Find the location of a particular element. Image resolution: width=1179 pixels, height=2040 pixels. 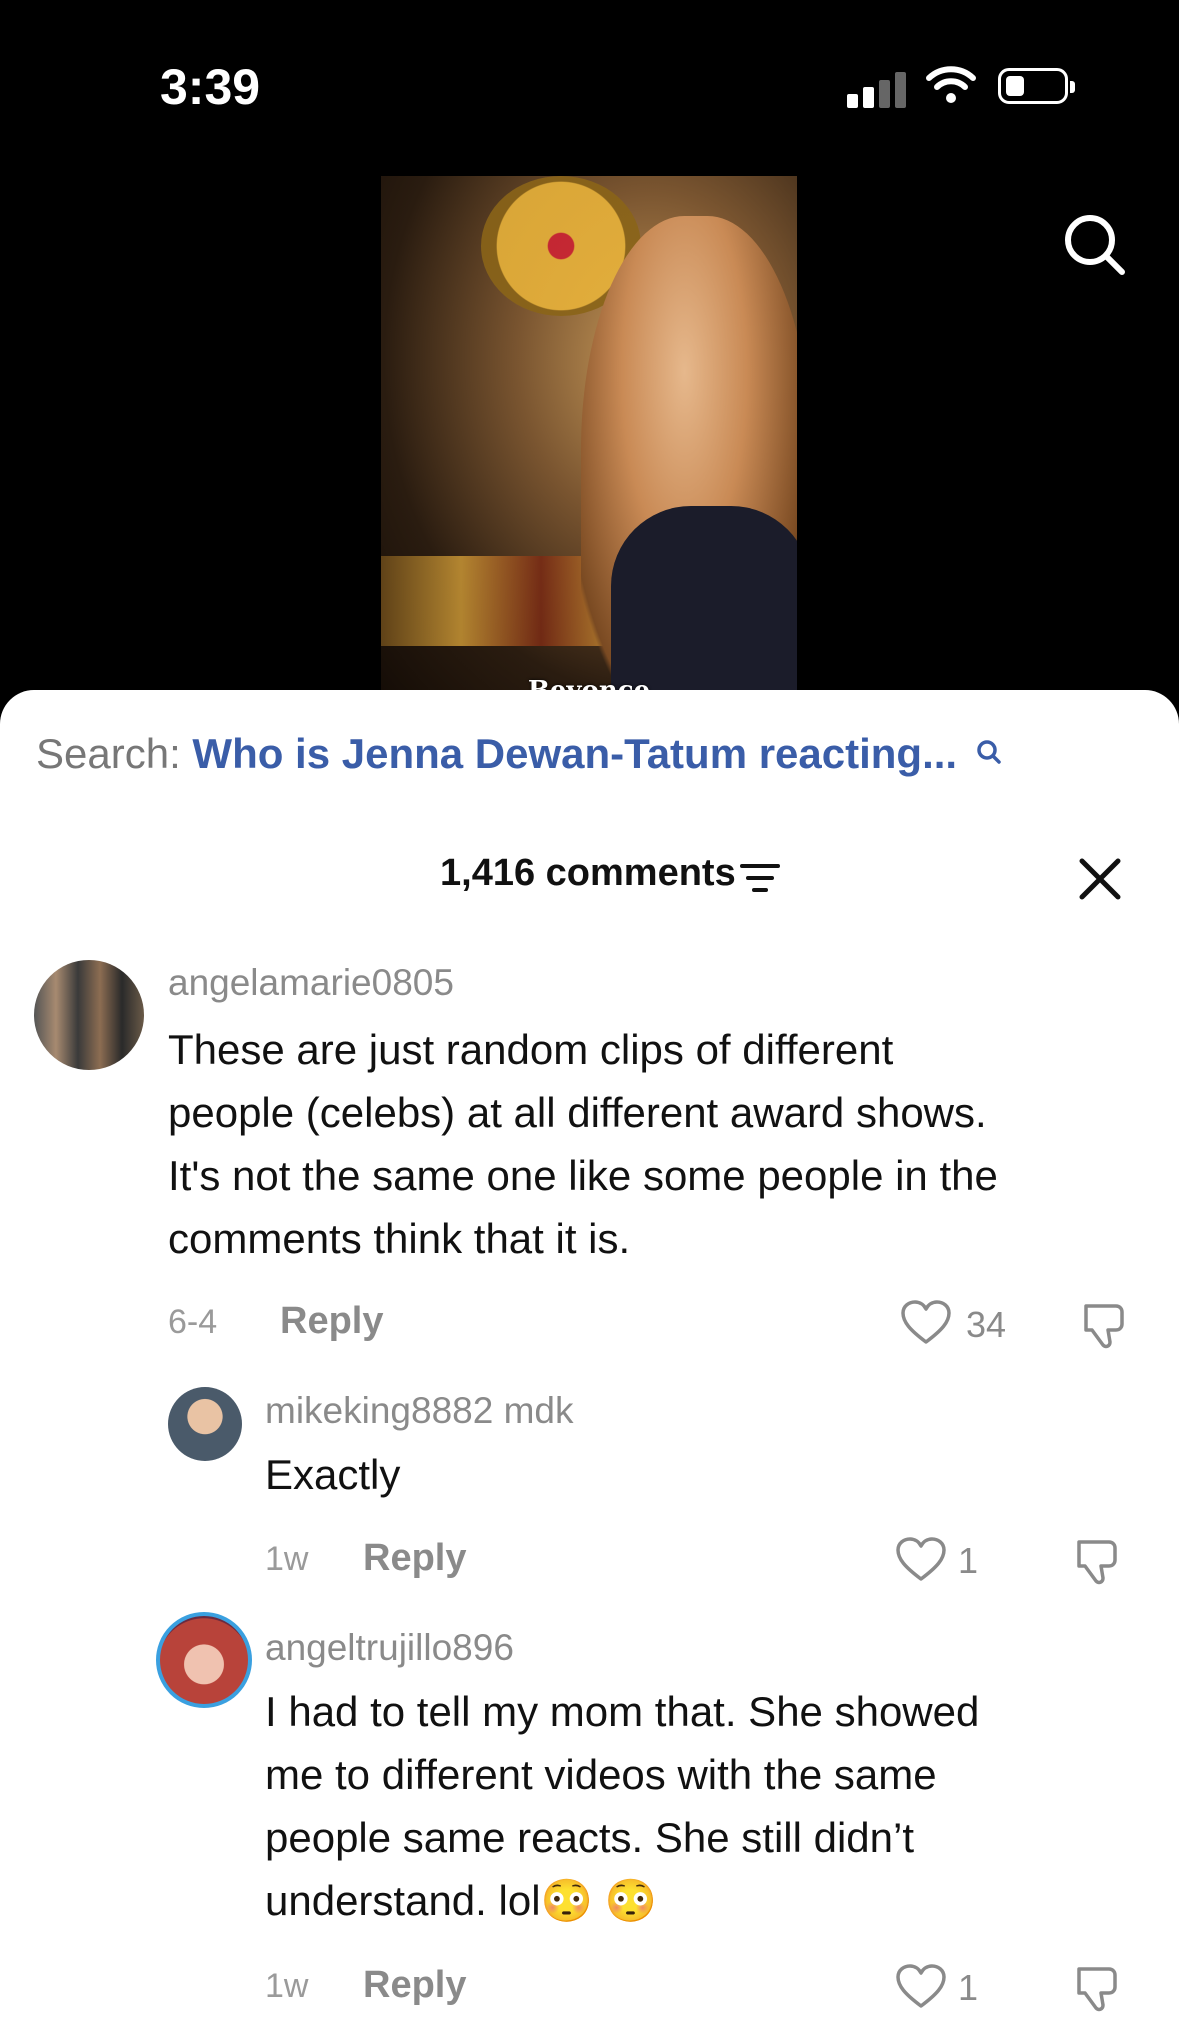

dress-image is located at coordinates (704, 603).